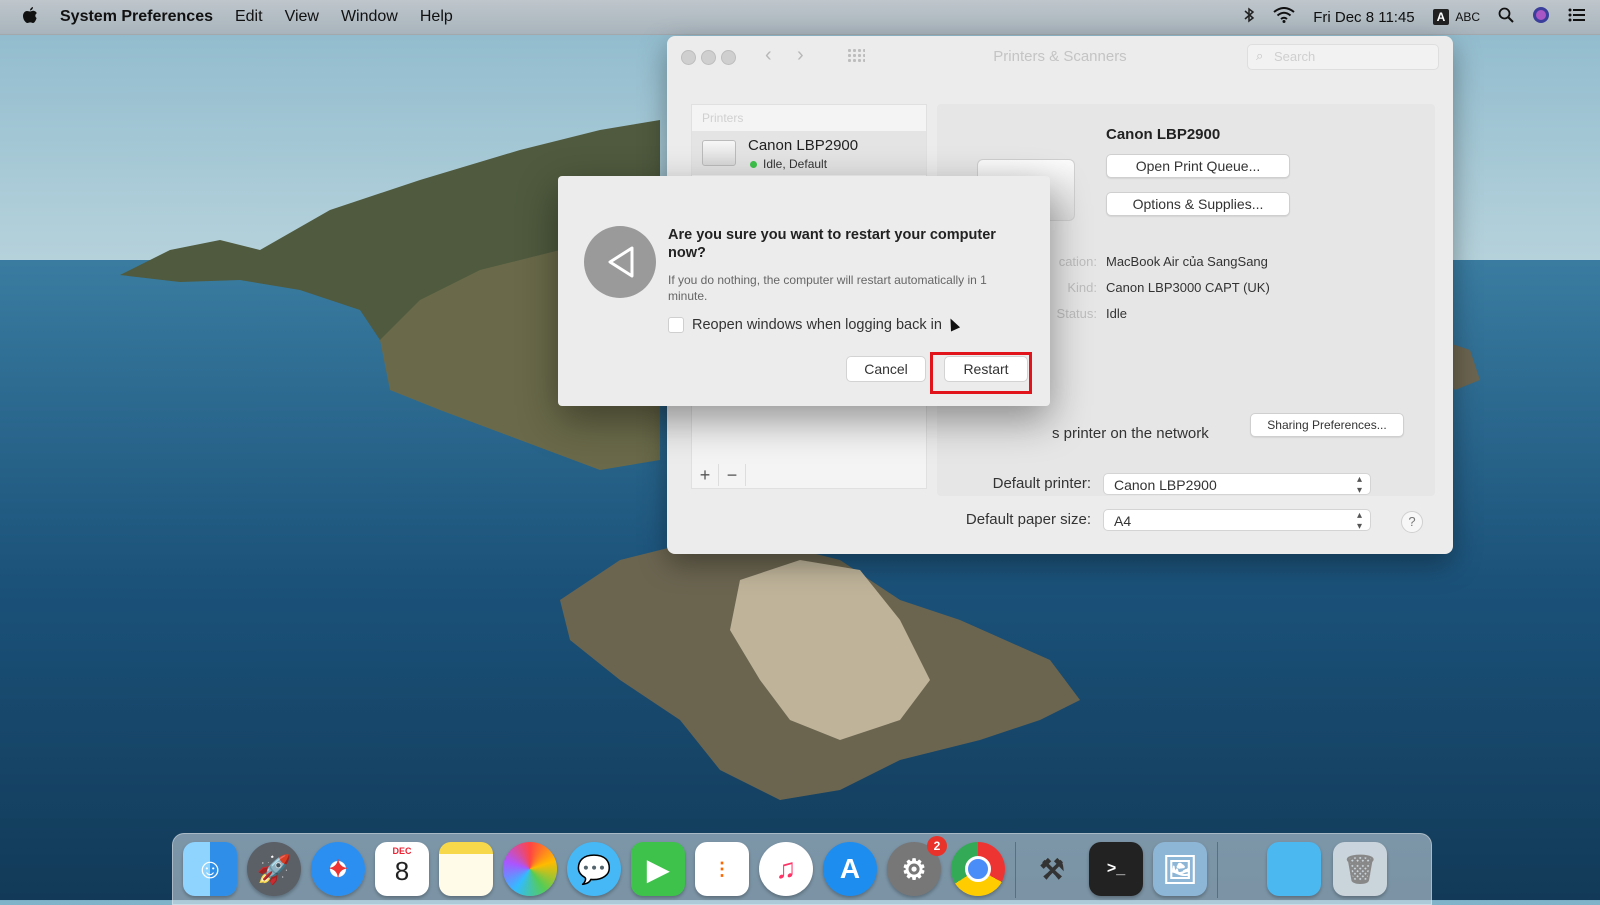  What do you see at coordinates (1116, 869) in the screenshot?
I see `terminal-icon: >_` at bounding box center [1116, 869].